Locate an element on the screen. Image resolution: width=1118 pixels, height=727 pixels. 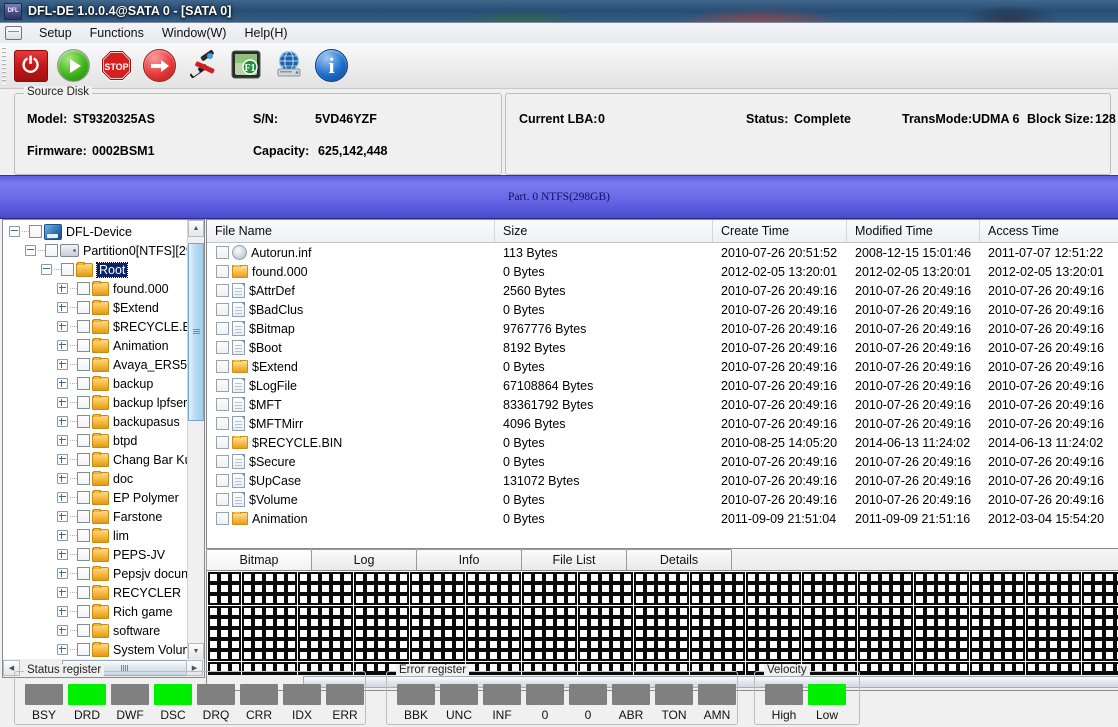
tree-item-pepsjv-docun: Pepsjv docun is located at coordinates (95, 573).